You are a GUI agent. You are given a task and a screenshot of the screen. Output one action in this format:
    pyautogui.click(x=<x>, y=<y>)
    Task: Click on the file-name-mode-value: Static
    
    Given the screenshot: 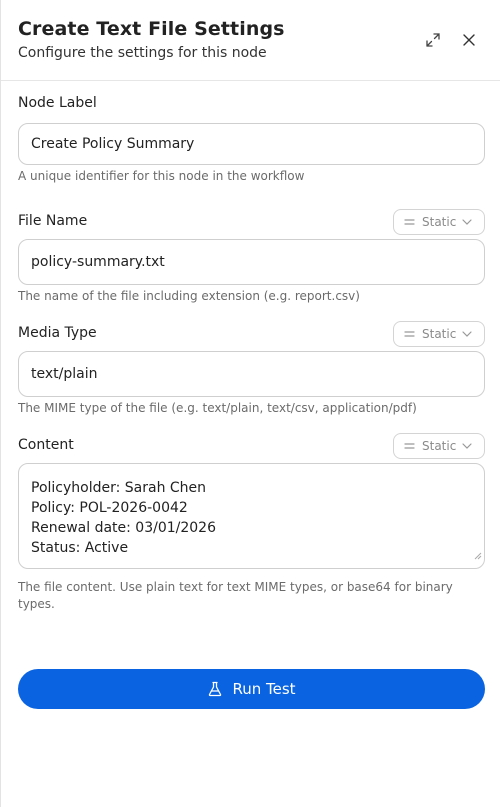 What is the action you would take?
    pyautogui.click(x=439, y=222)
    